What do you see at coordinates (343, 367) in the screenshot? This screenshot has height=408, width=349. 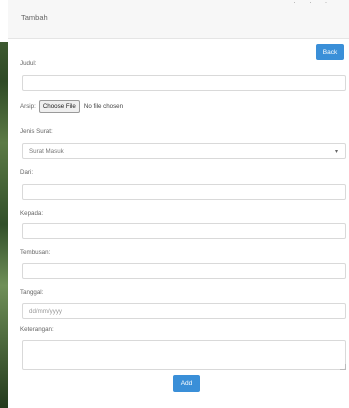 I see `resize-handle-icon` at bounding box center [343, 367].